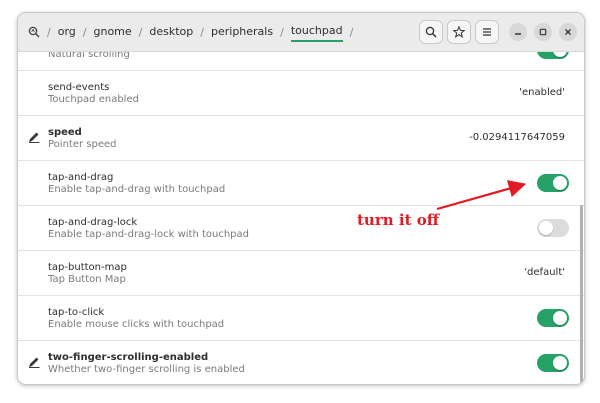 The height and width of the screenshot is (403, 600). Describe the element at coordinates (398, 220) in the screenshot. I see `annotation-text: turn it off` at that location.